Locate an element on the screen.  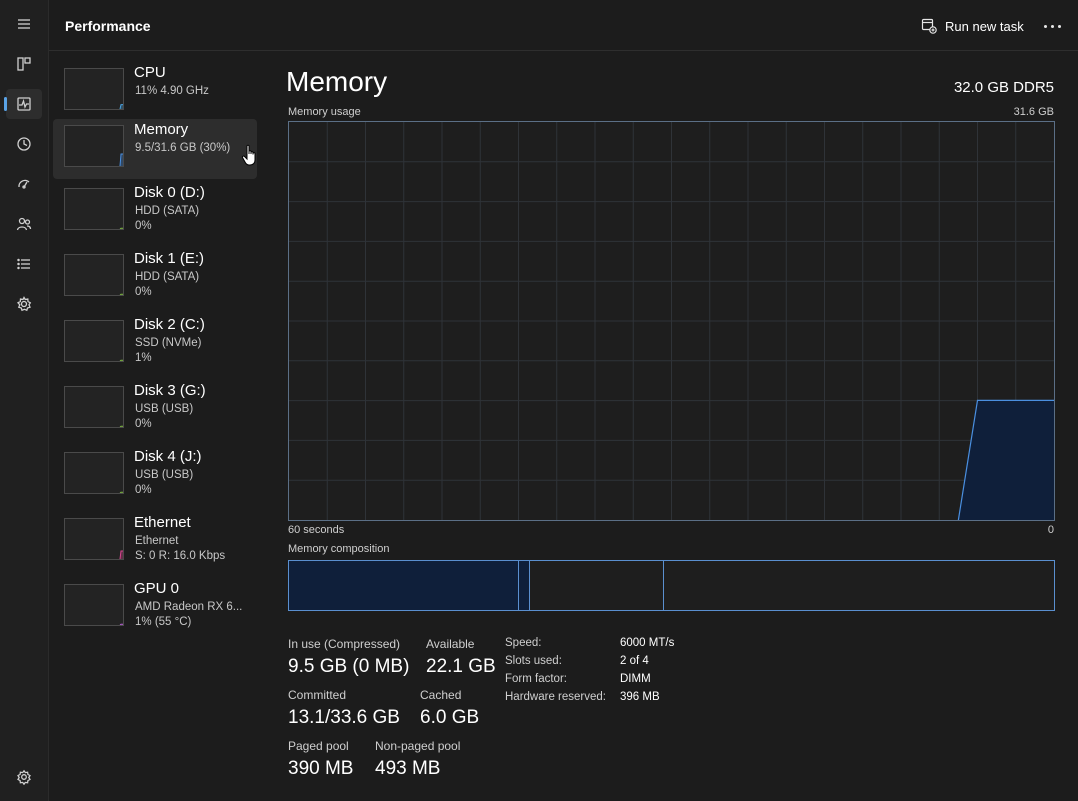
device-detail-line2: S: 0 R: 16.0 Kbps is located at coordinates (180, 556).